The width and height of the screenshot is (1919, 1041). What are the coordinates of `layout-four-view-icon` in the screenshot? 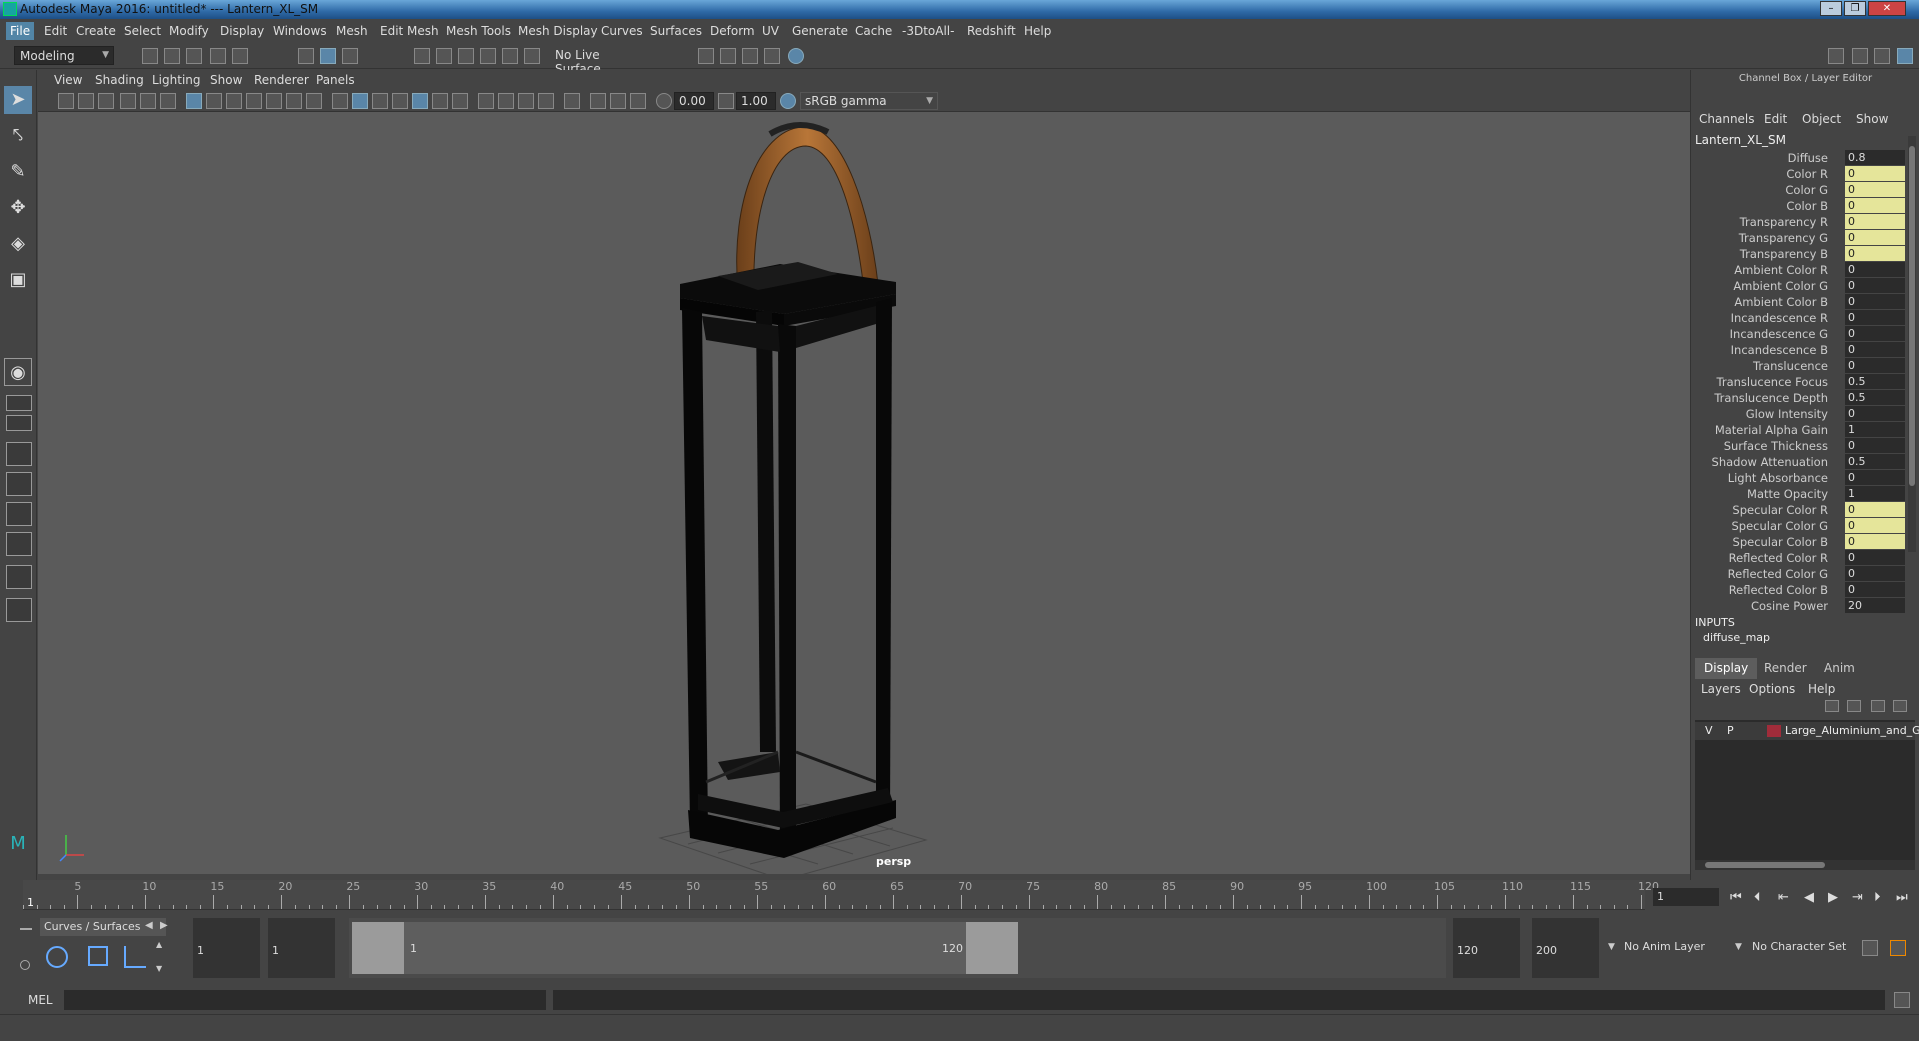 It's located at (19, 403).